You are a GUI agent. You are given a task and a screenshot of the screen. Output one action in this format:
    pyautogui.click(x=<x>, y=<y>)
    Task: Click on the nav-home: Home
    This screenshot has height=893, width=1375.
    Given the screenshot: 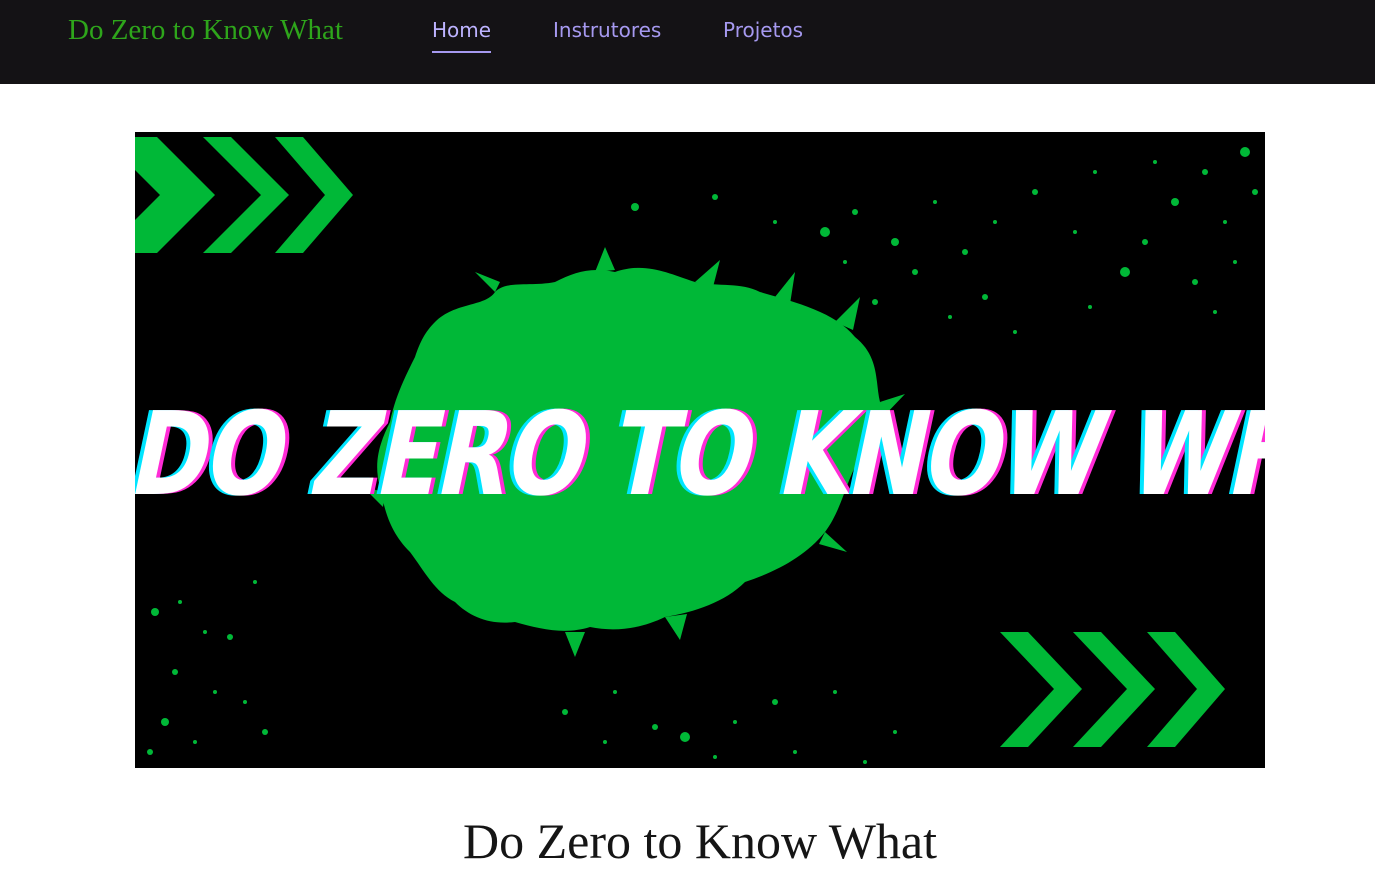 What is the action you would take?
    pyautogui.click(x=462, y=35)
    